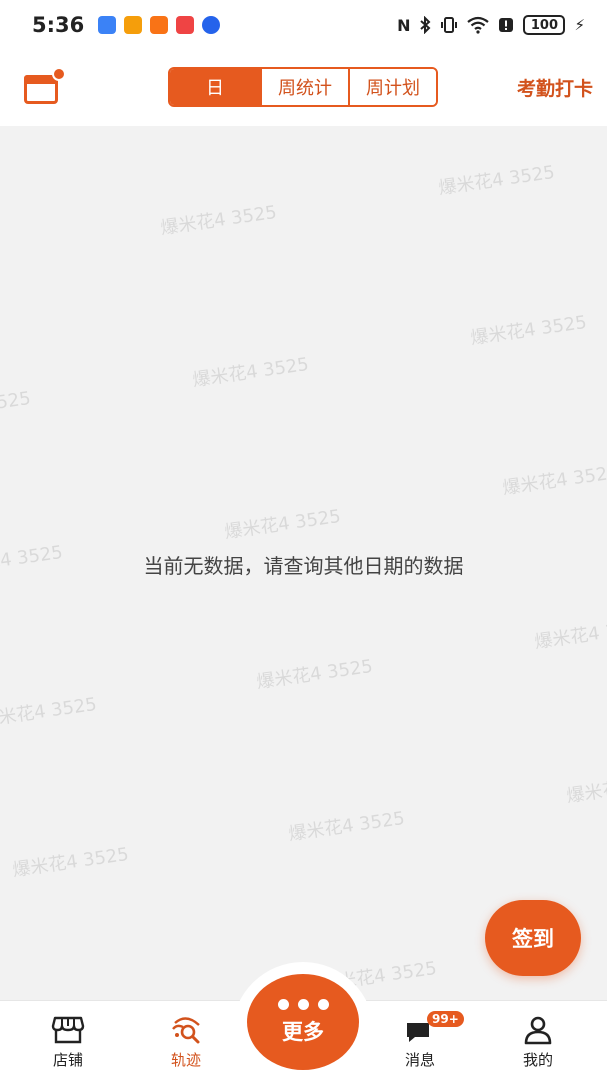 Image resolution: width=607 pixels, height=1080 pixels. I want to click on nav-label-track: 轨迹, so click(185, 1060).